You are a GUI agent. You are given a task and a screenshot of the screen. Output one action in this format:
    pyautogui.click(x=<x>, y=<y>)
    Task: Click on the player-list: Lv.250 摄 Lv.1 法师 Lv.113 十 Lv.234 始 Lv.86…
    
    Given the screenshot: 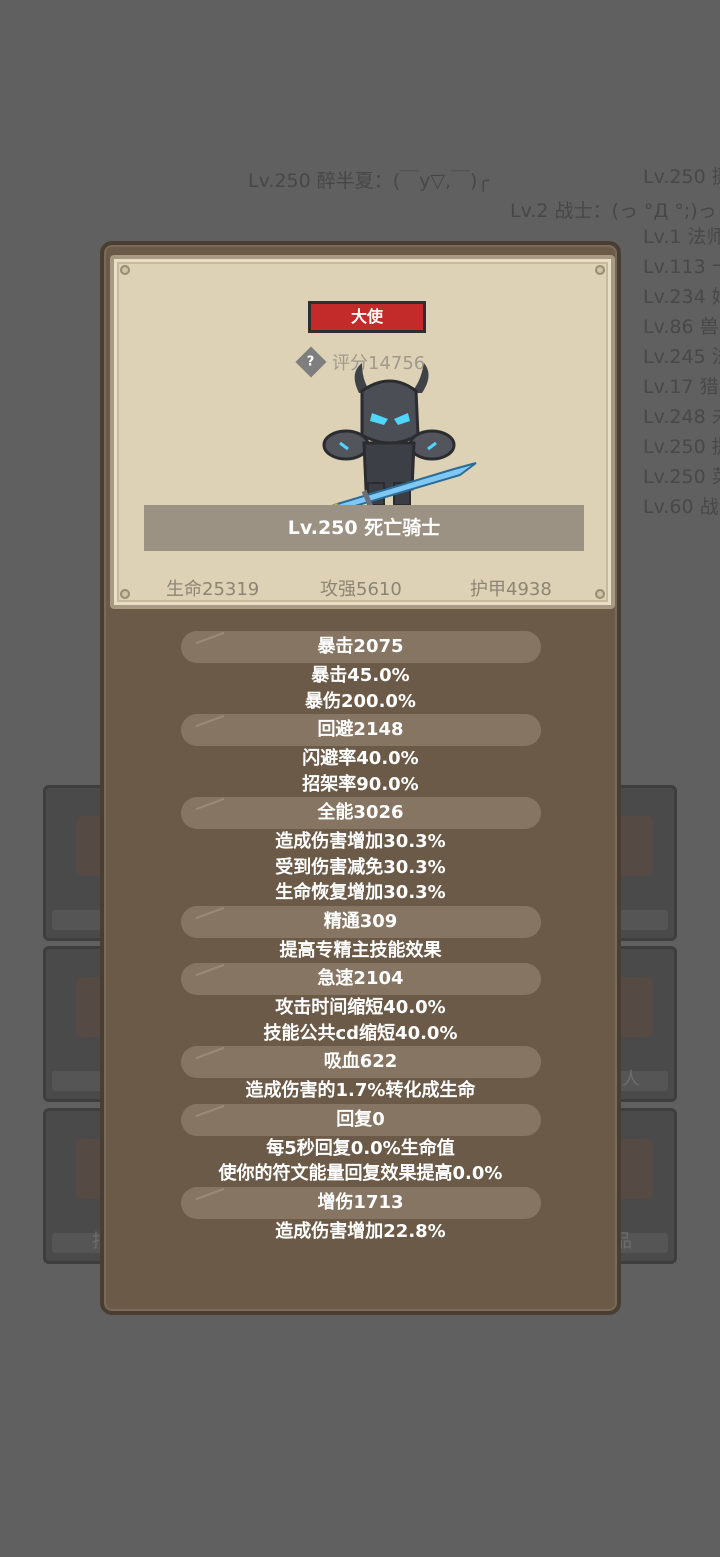 What is the action you would take?
    pyautogui.click(x=681, y=346)
    